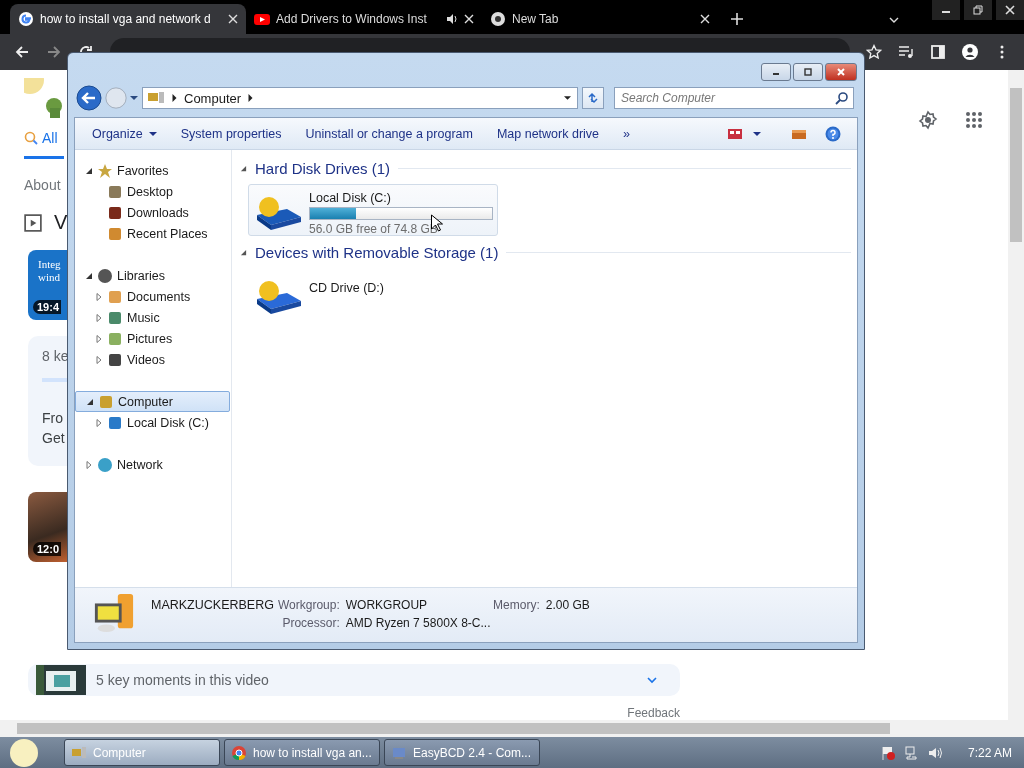  I want to click on nav-tree-item: Network, so click(152, 464).